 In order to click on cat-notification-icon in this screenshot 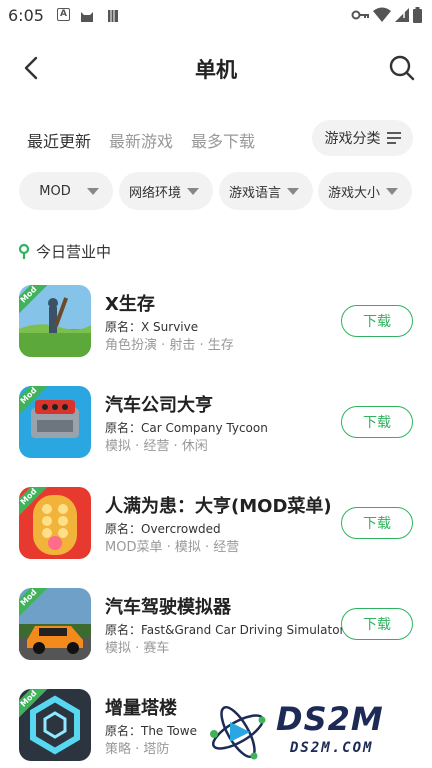, I will do `click(86, 15)`.